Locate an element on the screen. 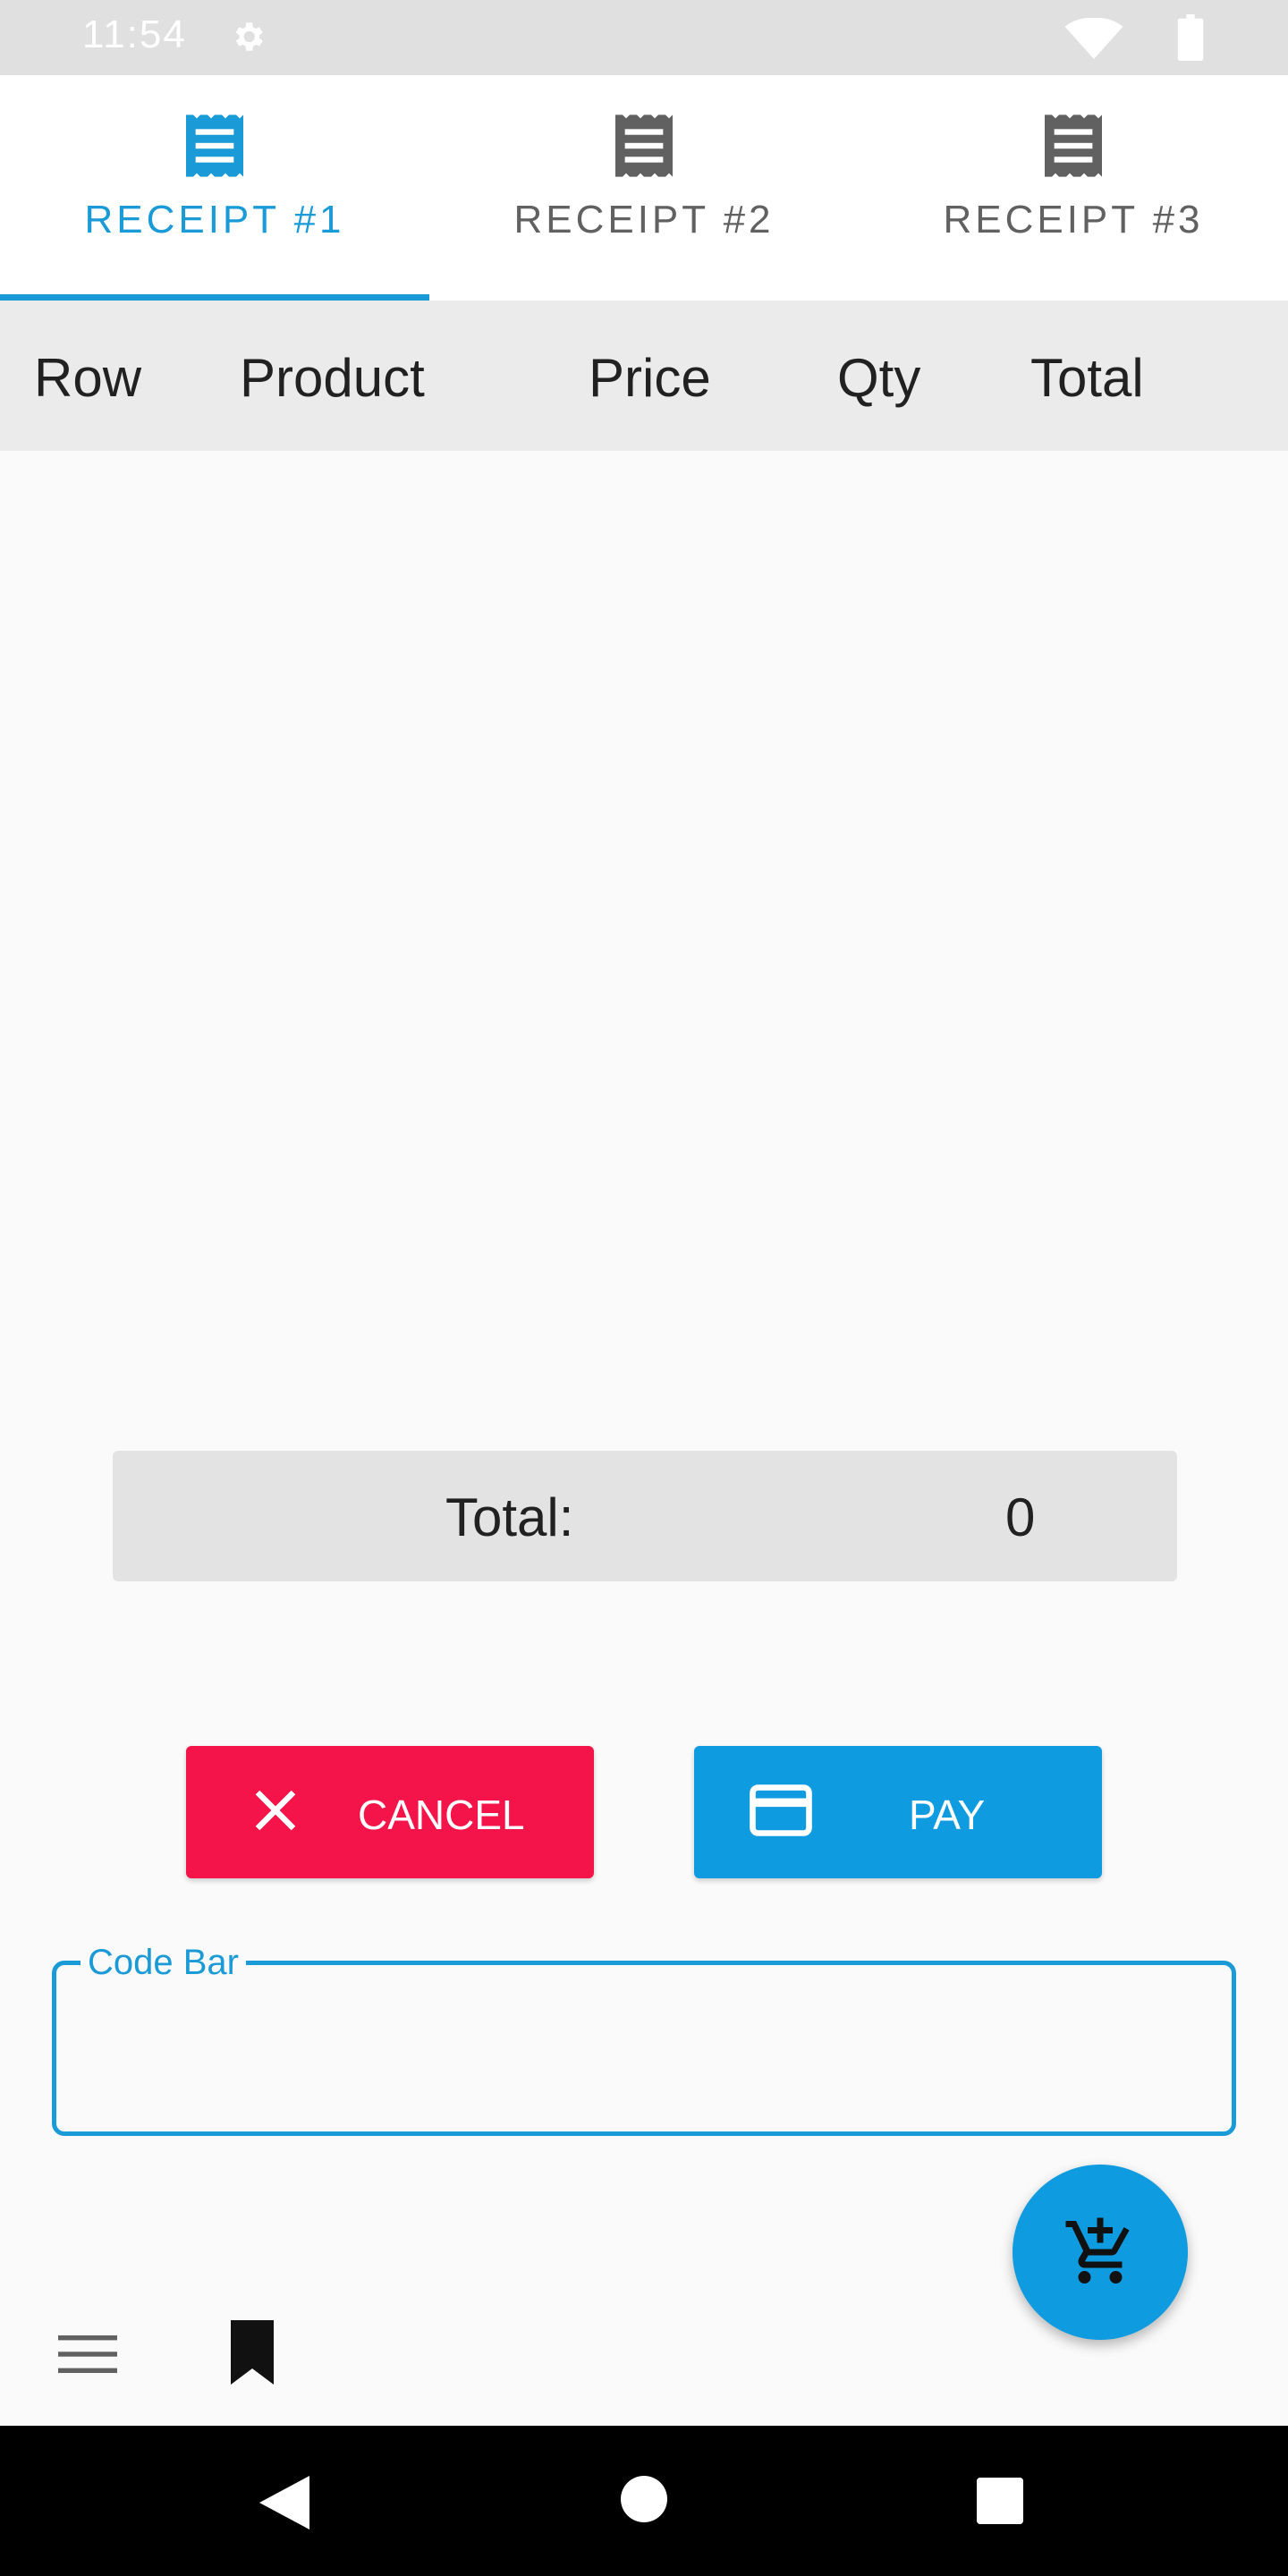 This screenshot has width=1288, height=2576. pay-button: PAY is located at coordinates (898, 1812).